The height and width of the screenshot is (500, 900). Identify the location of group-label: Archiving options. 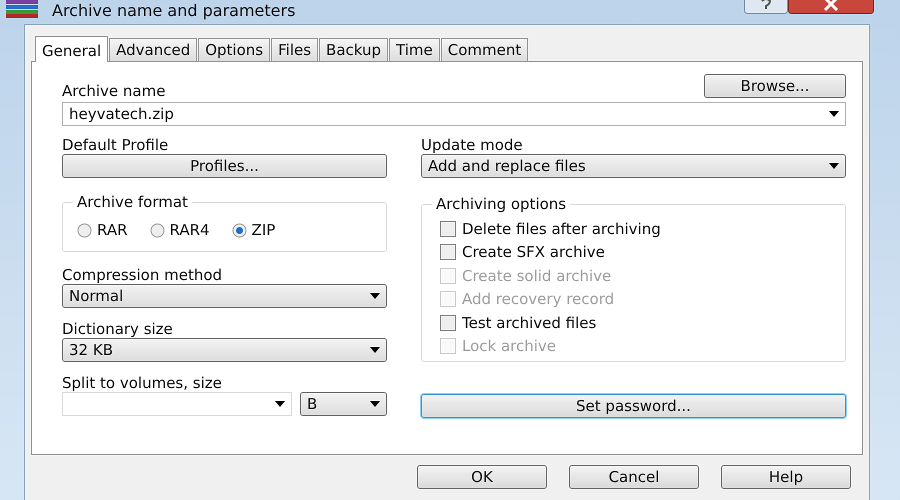
(501, 204).